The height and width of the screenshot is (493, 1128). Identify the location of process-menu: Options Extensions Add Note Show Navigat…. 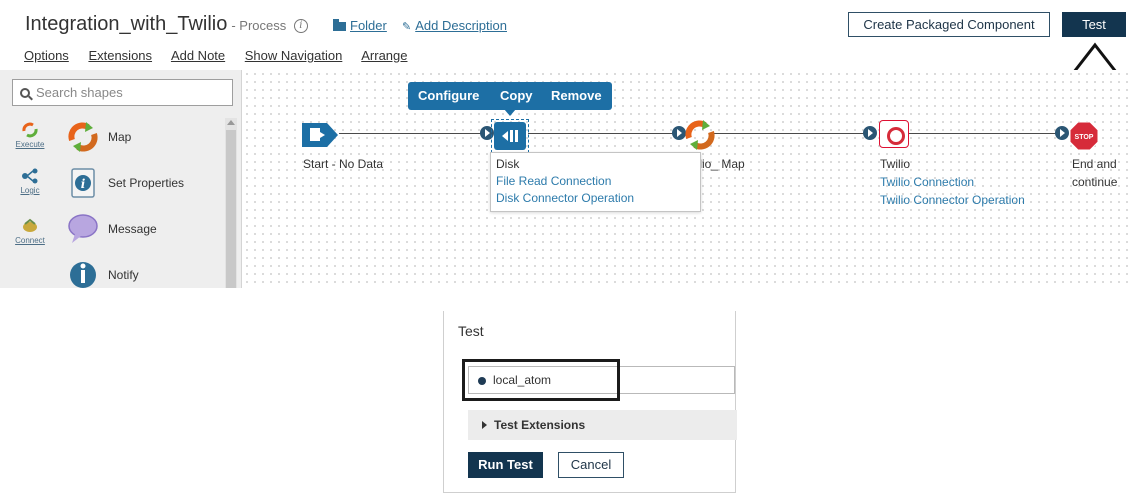
(223, 55).